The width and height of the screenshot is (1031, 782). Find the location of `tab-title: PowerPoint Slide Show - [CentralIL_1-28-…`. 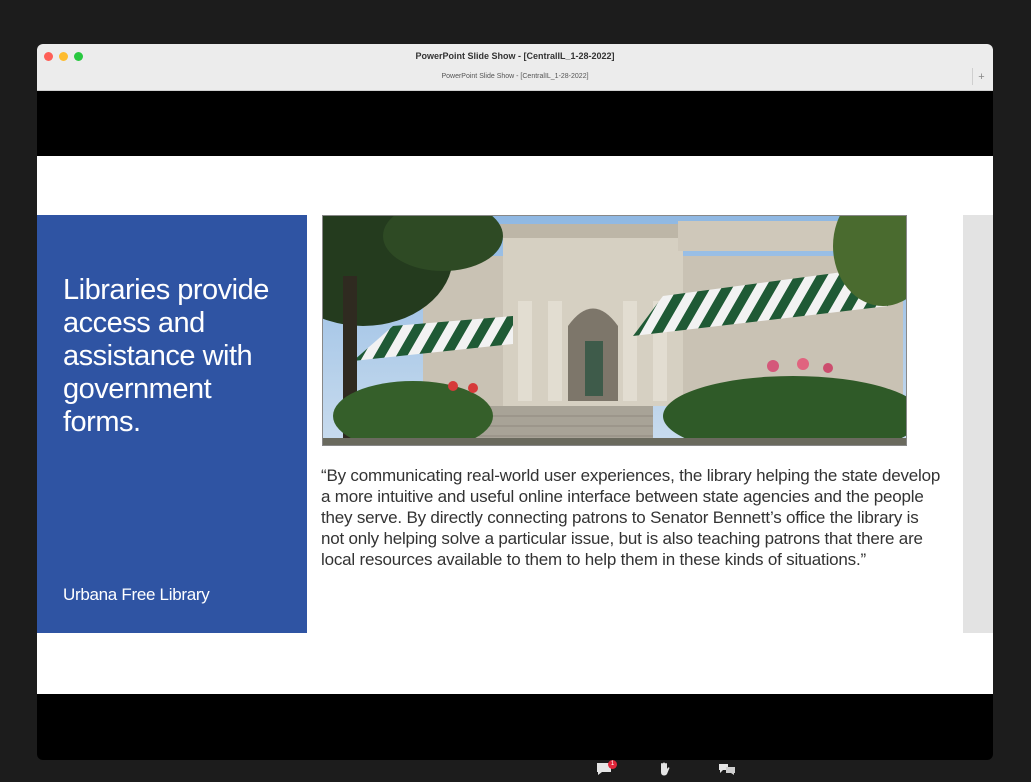

tab-title: PowerPoint Slide Show - [CentralIL_1-28-… is located at coordinates (515, 76).